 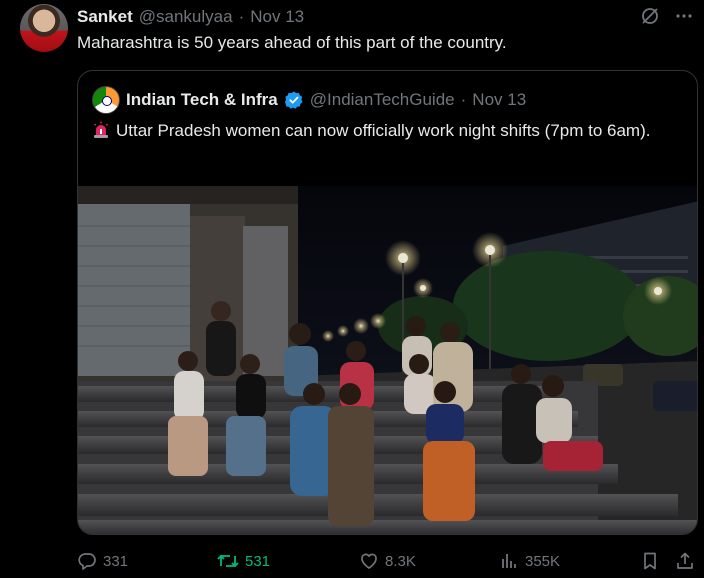 What do you see at coordinates (106, 100) in the screenshot?
I see `quote-avatar` at bounding box center [106, 100].